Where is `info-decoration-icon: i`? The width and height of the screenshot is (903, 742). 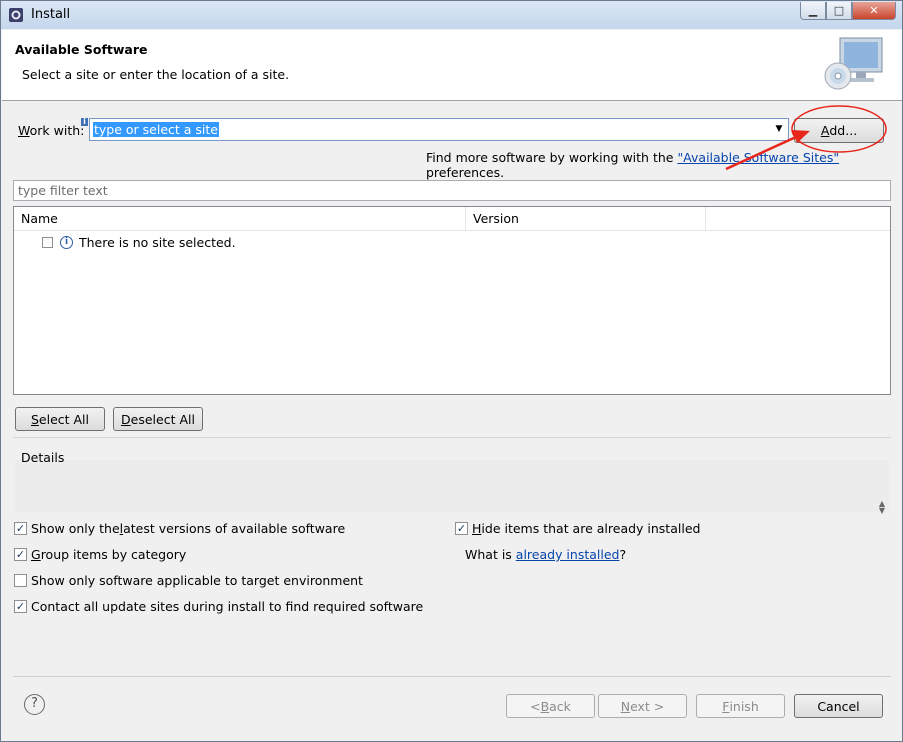 info-decoration-icon: i is located at coordinates (84, 122).